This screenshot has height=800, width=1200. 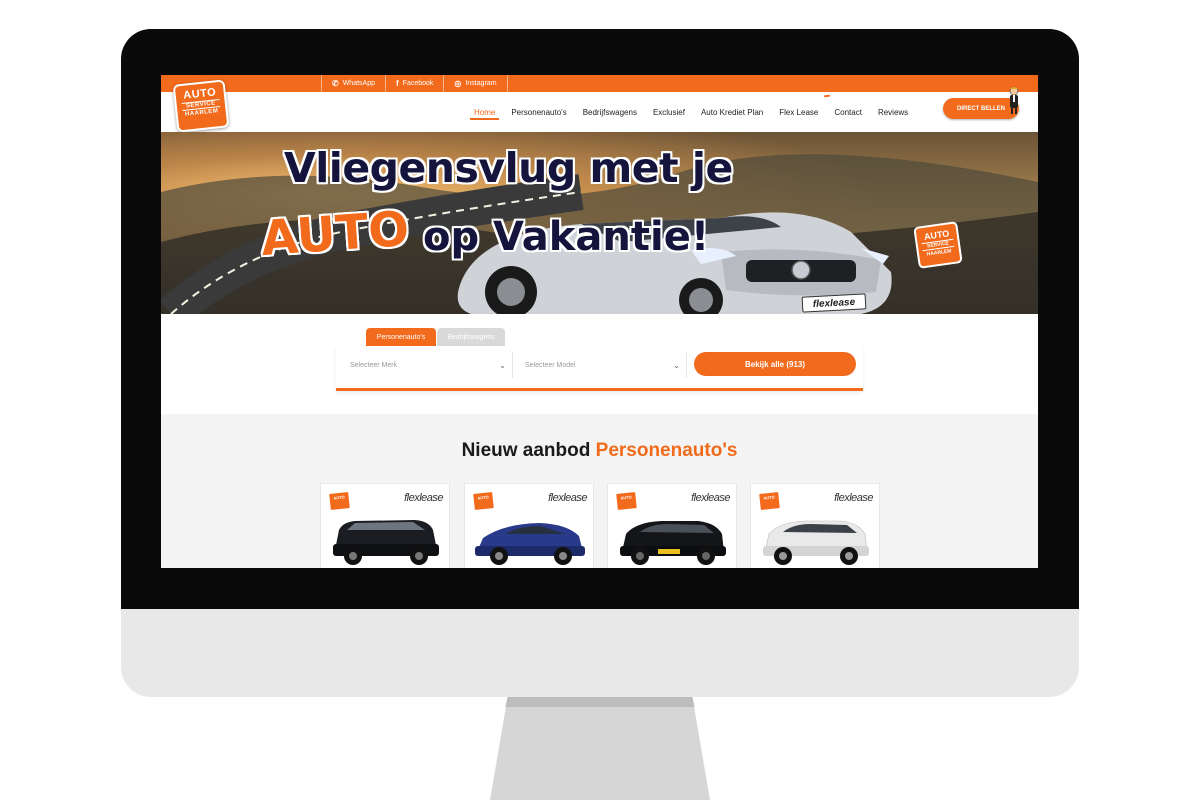 I want to click on social-instagram-link: ◎ Instagram, so click(x=475, y=83).